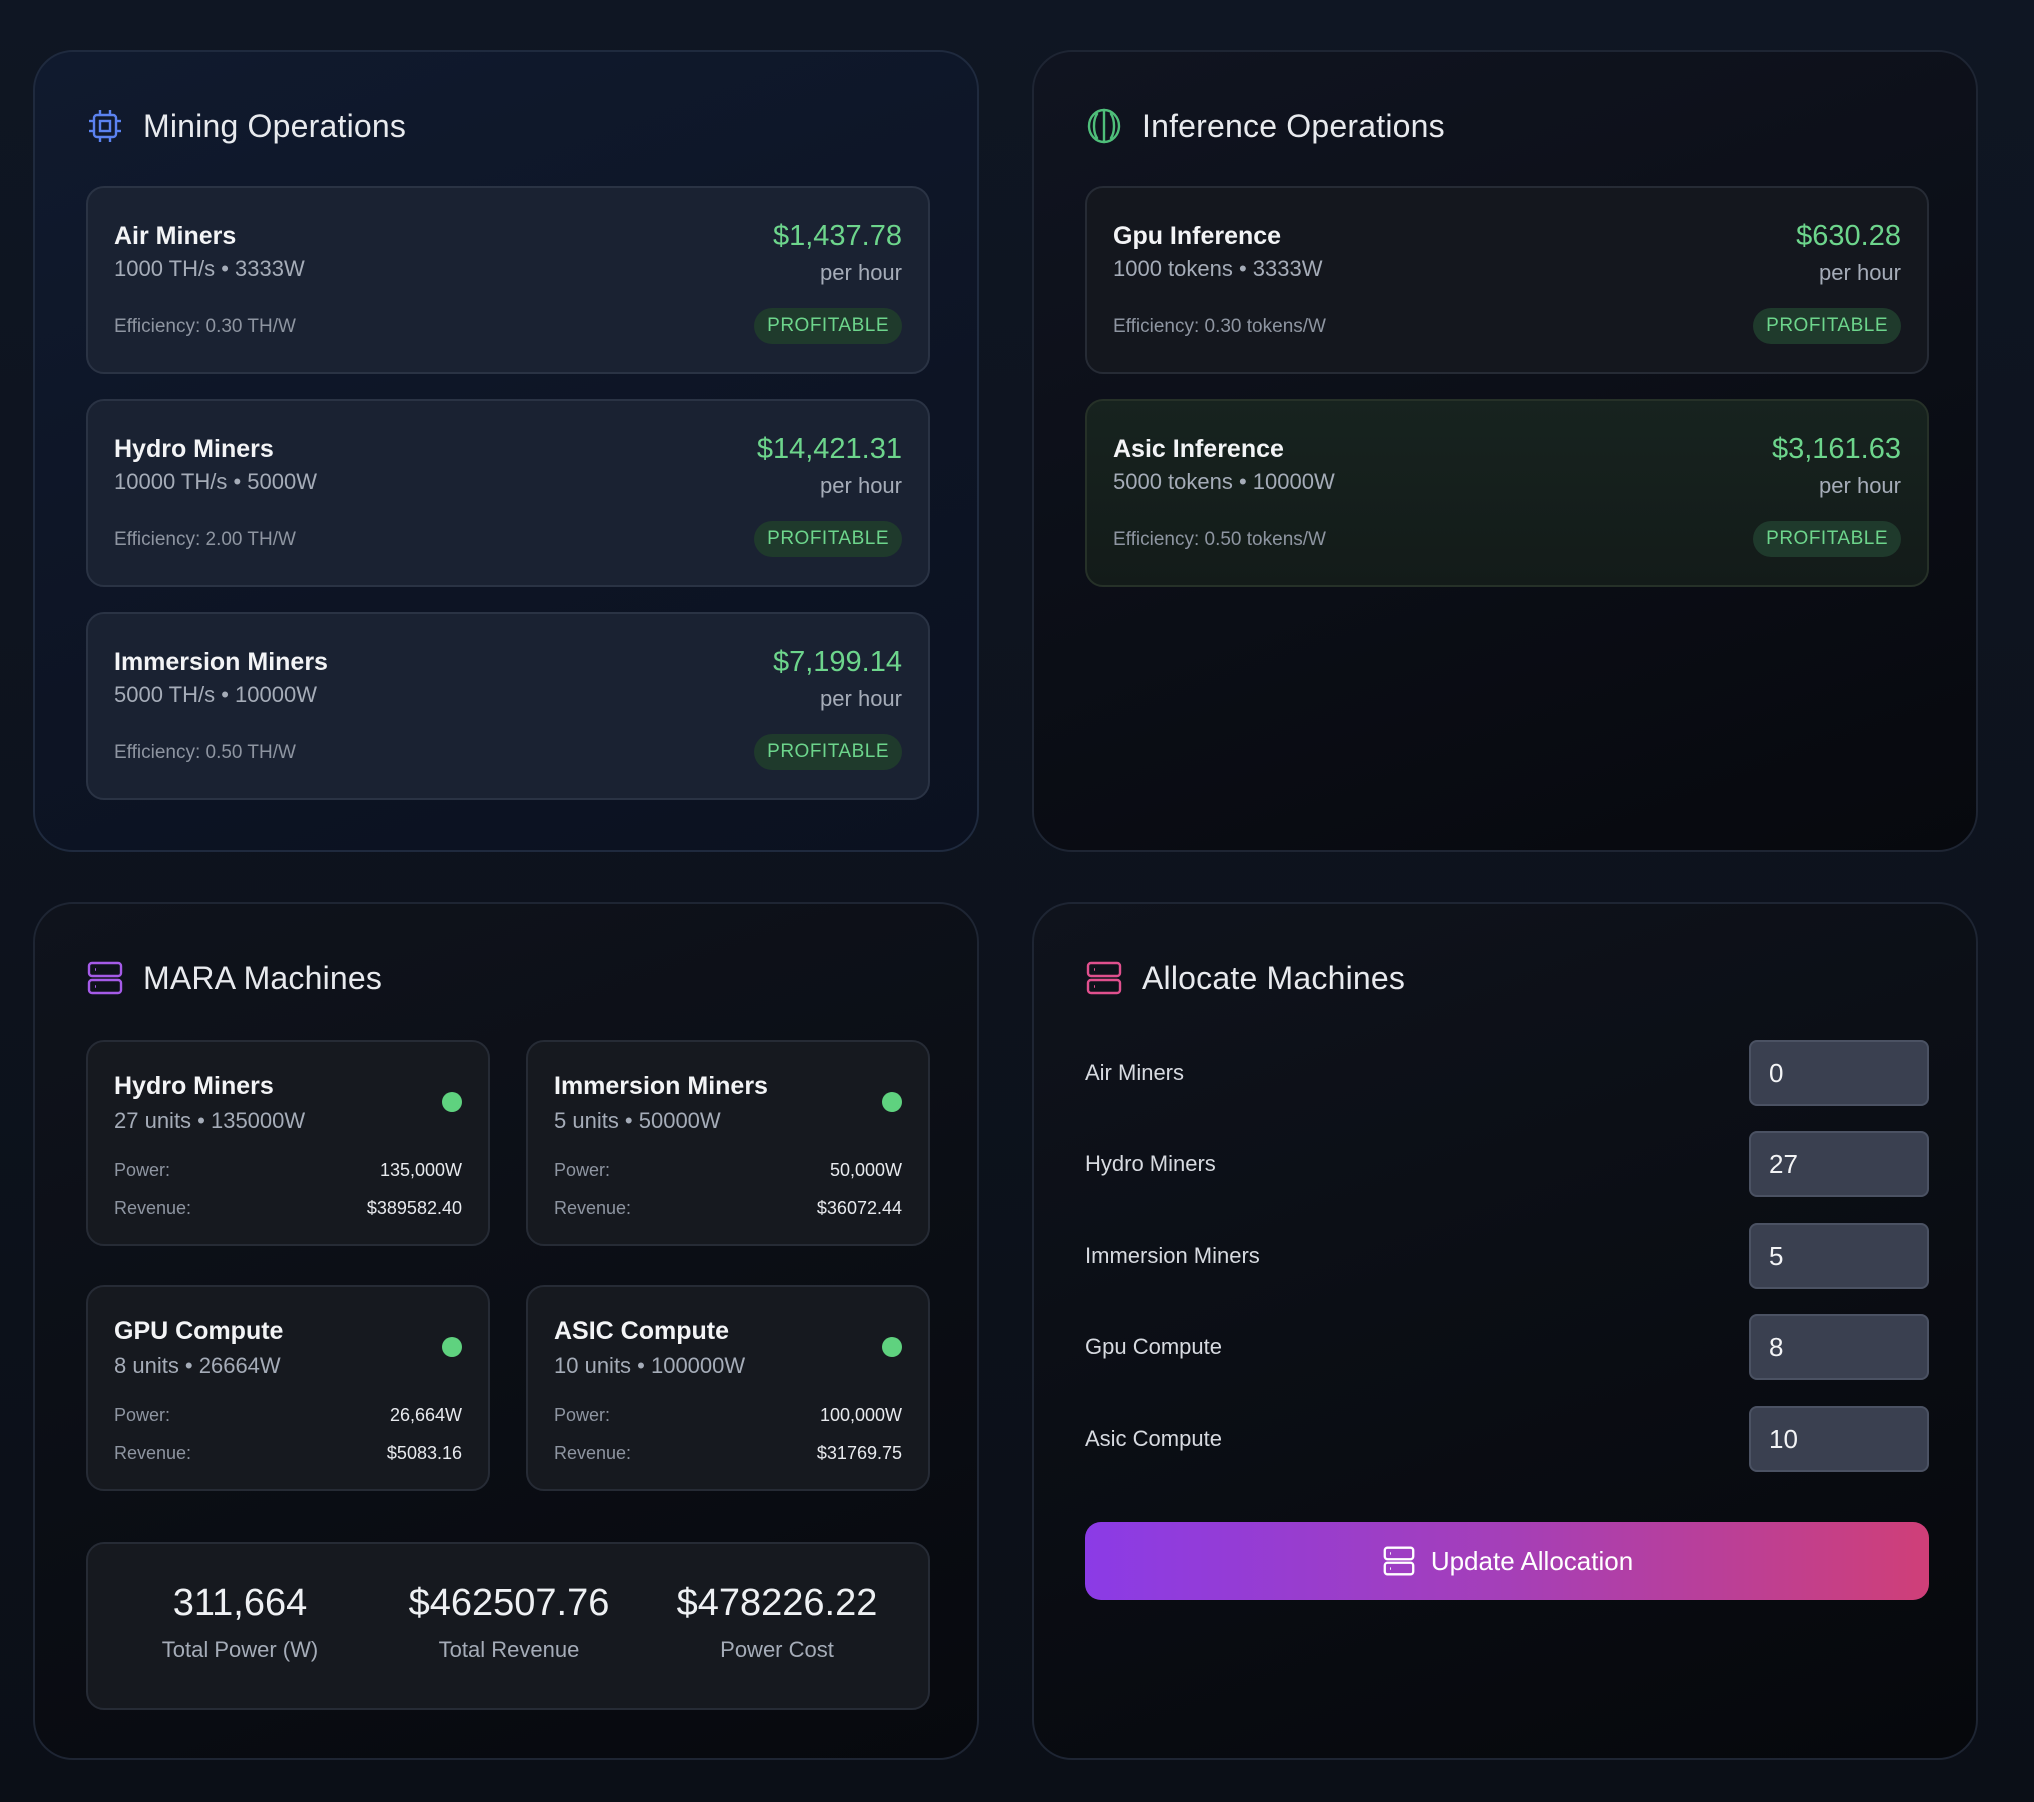 The height and width of the screenshot is (1802, 2034). Describe the element at coordinates (728, 1453) in the screenshot. I see `revenue-row: Revenue: $31769.75` at that location.